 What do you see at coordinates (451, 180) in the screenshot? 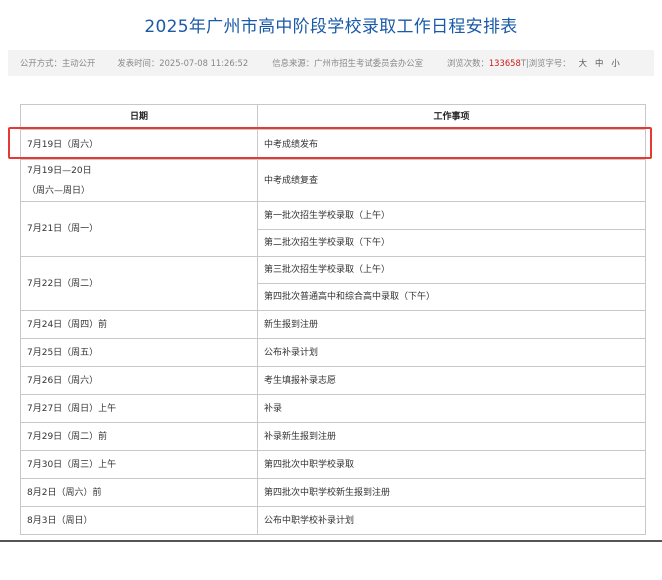
I see `item-cell: 中考成绩复查` at bounding box center [451, 180].